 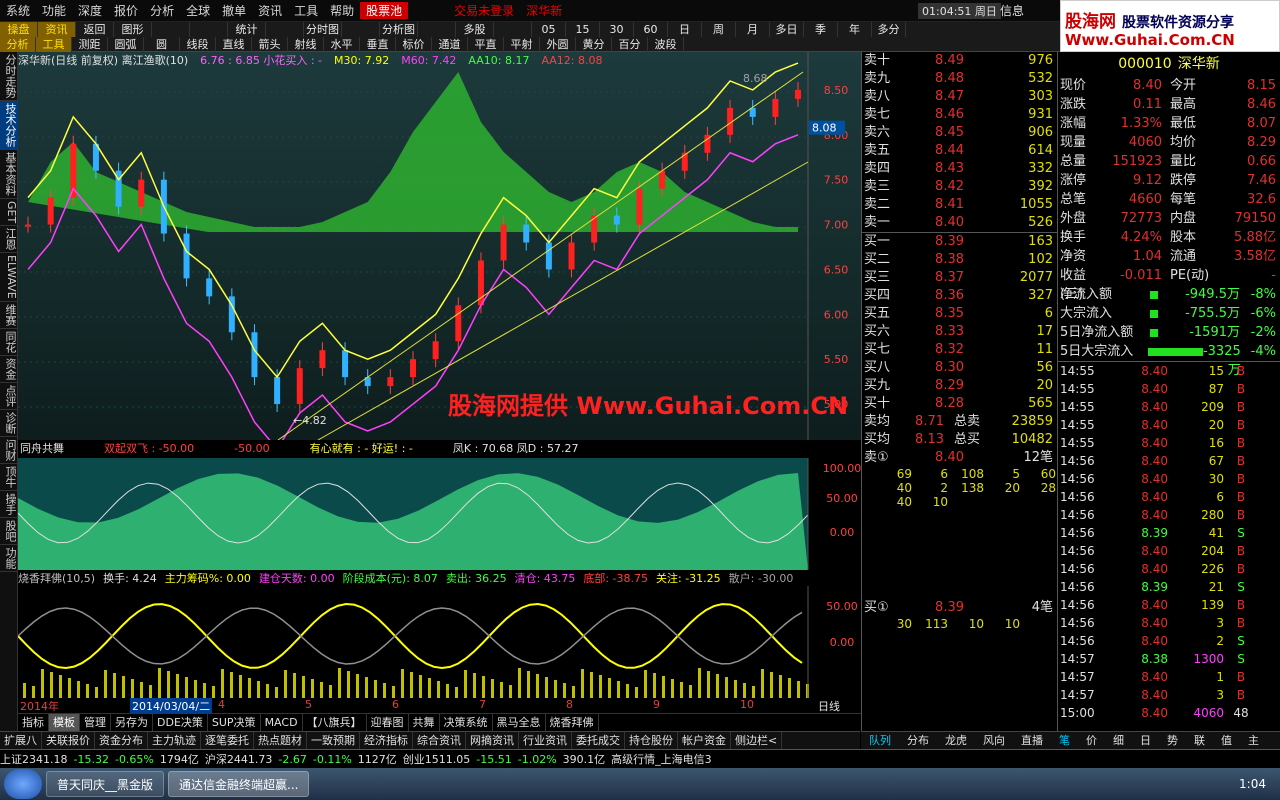 I want to click on ask-row: 卖三 8.42 392, so click(x=959, y=187).